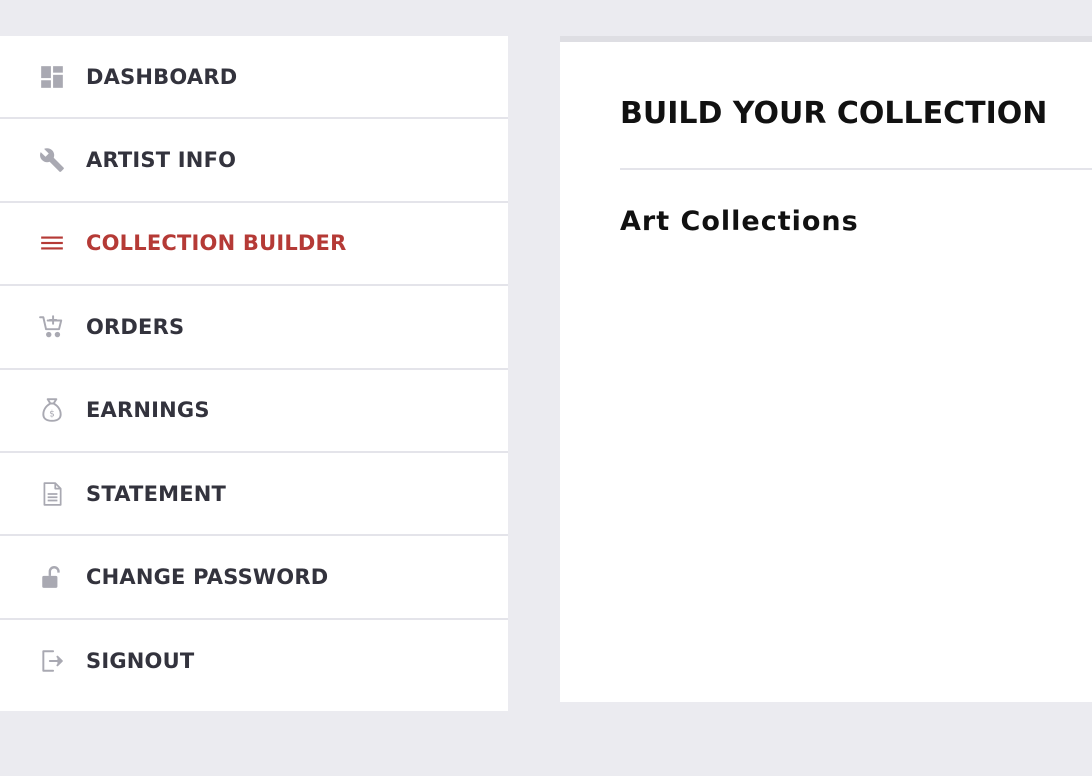 The width and height of the screenshot is (1092, 776). Describe the element at coordinates (216, 243) in the screenshot. I see `sidebar-item-label: COLLECTION BUILDER` at that location.